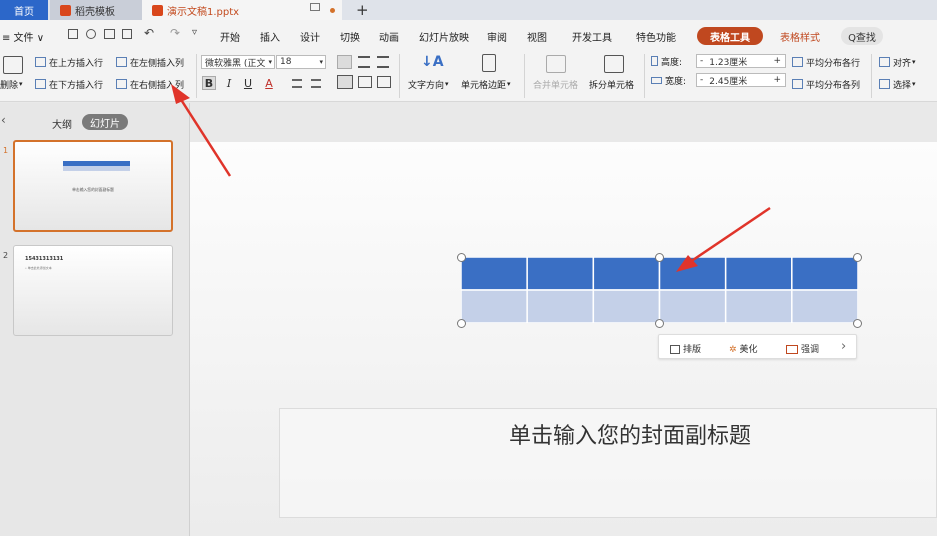 This screenshot has width=937, height=536. Describe the element at coordinates (723, 239) in the screenshot. I see `arrow-to-table-icon` at that location.